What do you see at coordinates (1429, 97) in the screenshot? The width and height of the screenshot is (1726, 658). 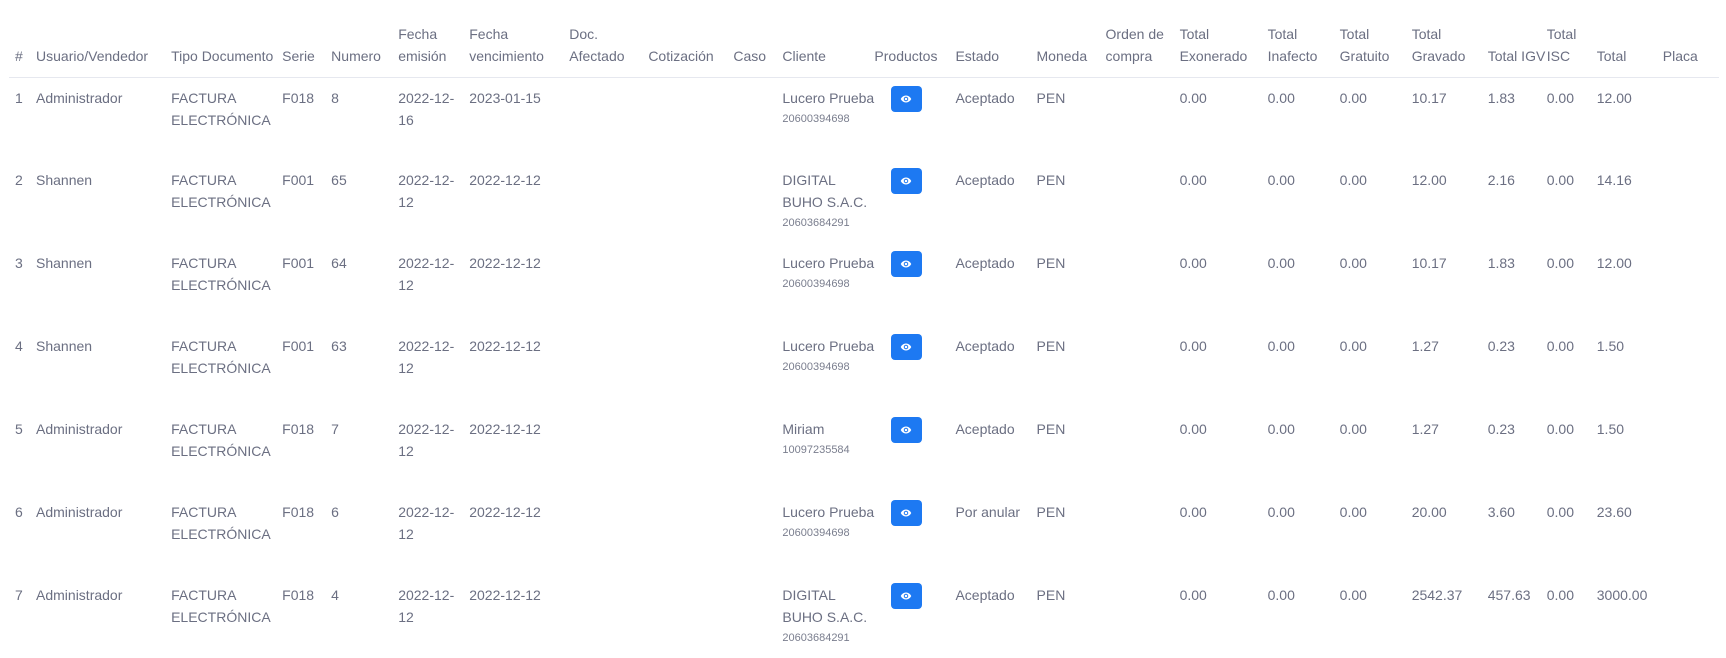 I see `cell-gravado: 10.17` at bounding box center [1429, 97].